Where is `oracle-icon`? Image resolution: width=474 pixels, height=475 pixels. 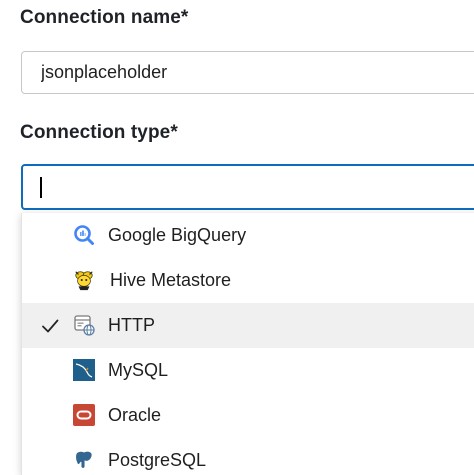 oracle-icon is located at coordinates (84, 415).